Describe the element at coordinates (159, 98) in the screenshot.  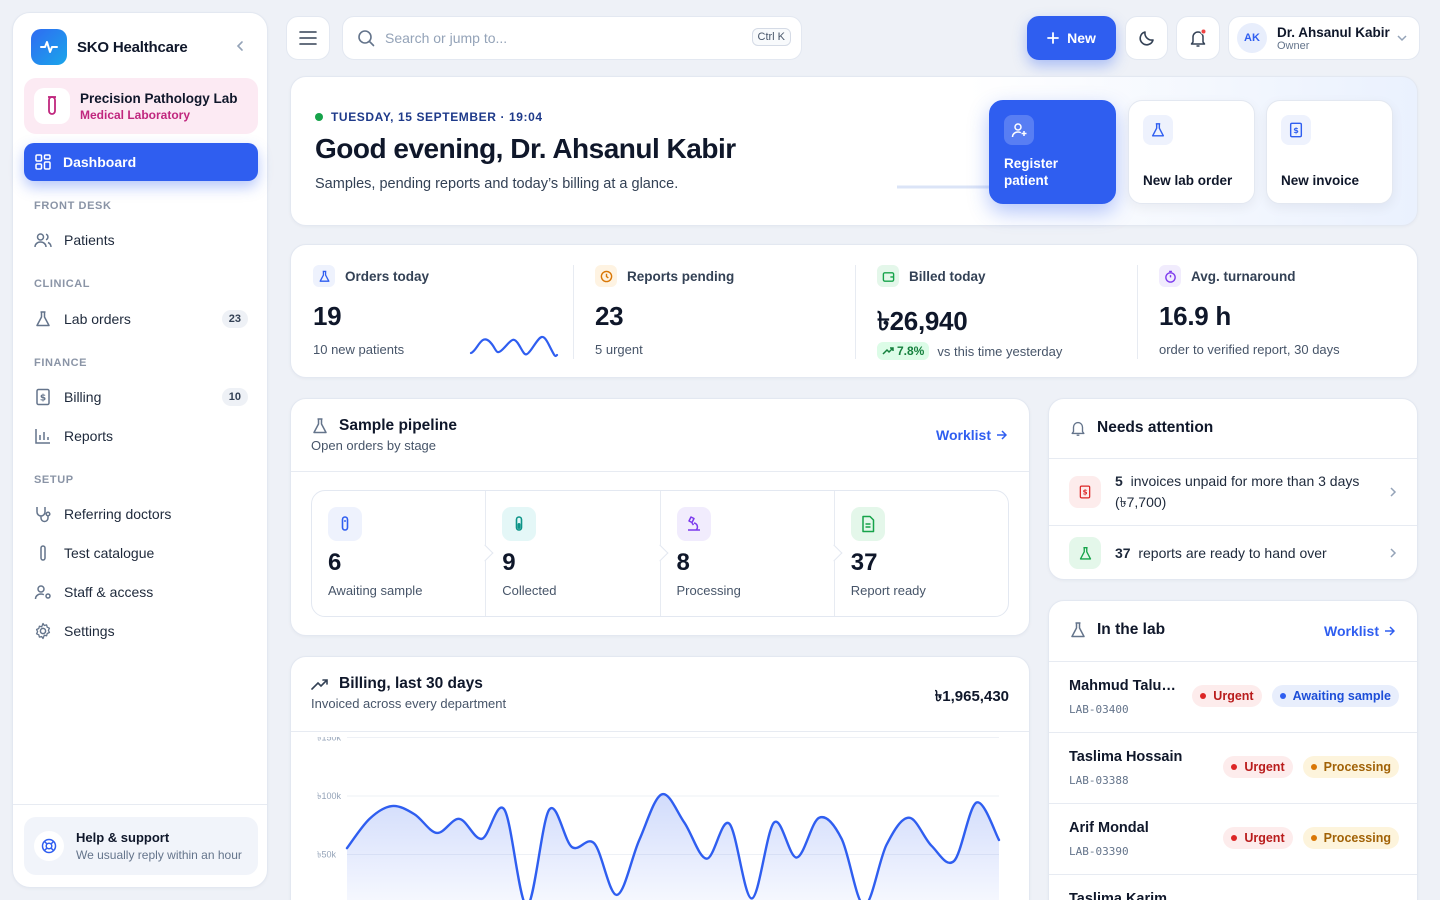
I see `lab-name: Precision Pathology Lab` at that location.